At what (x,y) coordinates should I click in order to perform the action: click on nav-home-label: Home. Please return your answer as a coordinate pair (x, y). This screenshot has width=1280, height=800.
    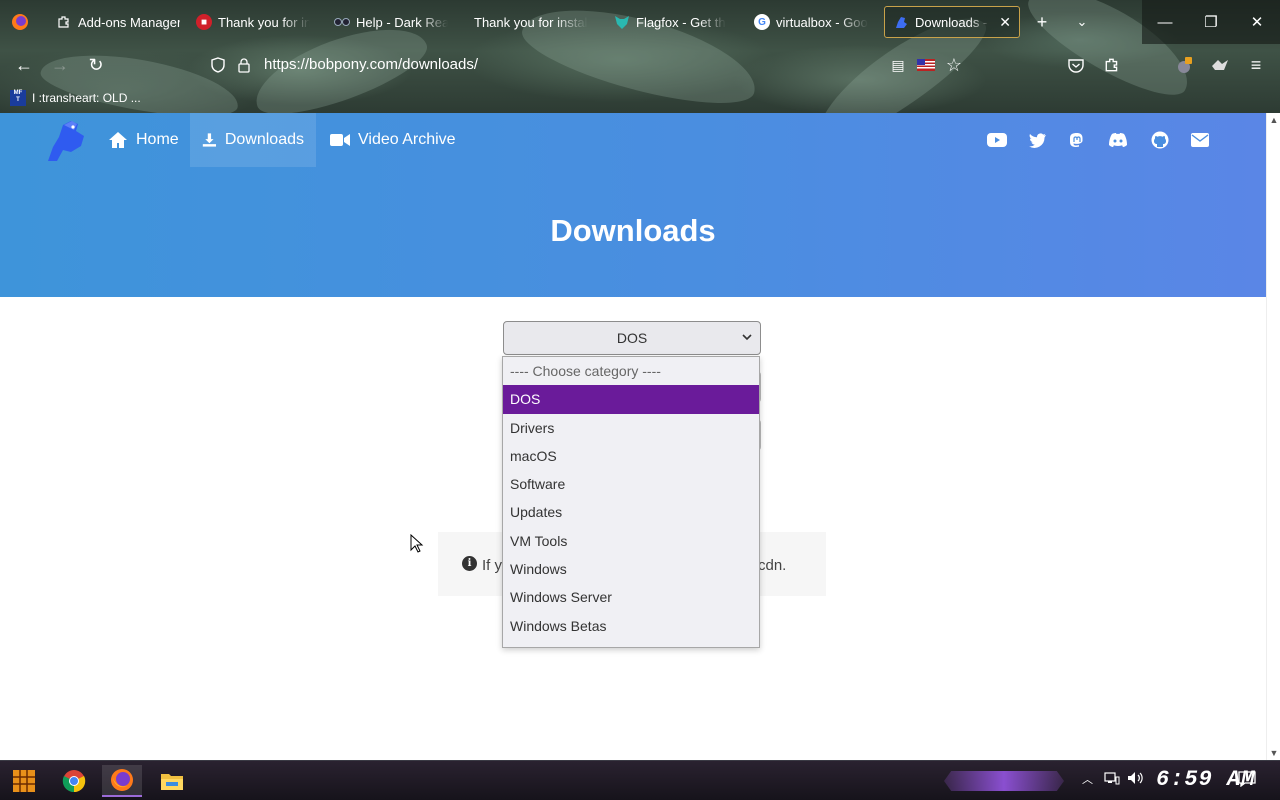
    Looking at the image, I should click on (157, 139).